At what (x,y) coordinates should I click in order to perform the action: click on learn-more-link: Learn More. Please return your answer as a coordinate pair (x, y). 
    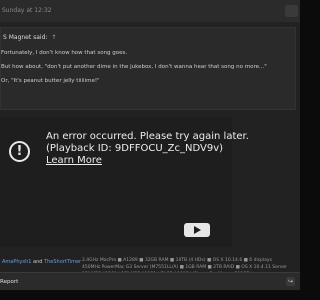
    Looking at the image, I should click on (138, 161).